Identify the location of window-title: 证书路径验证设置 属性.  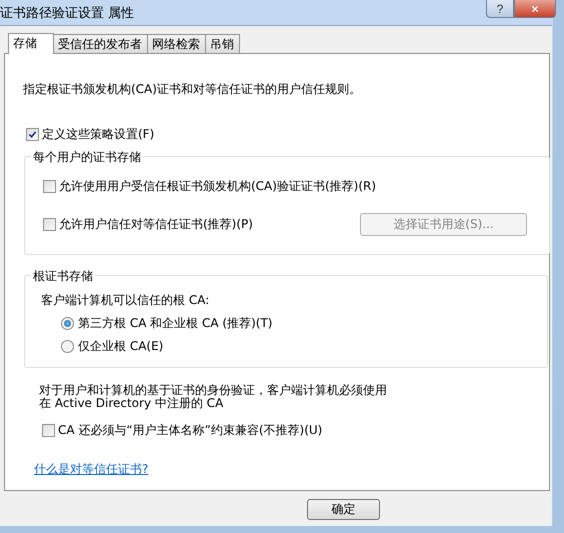
(67, 13).